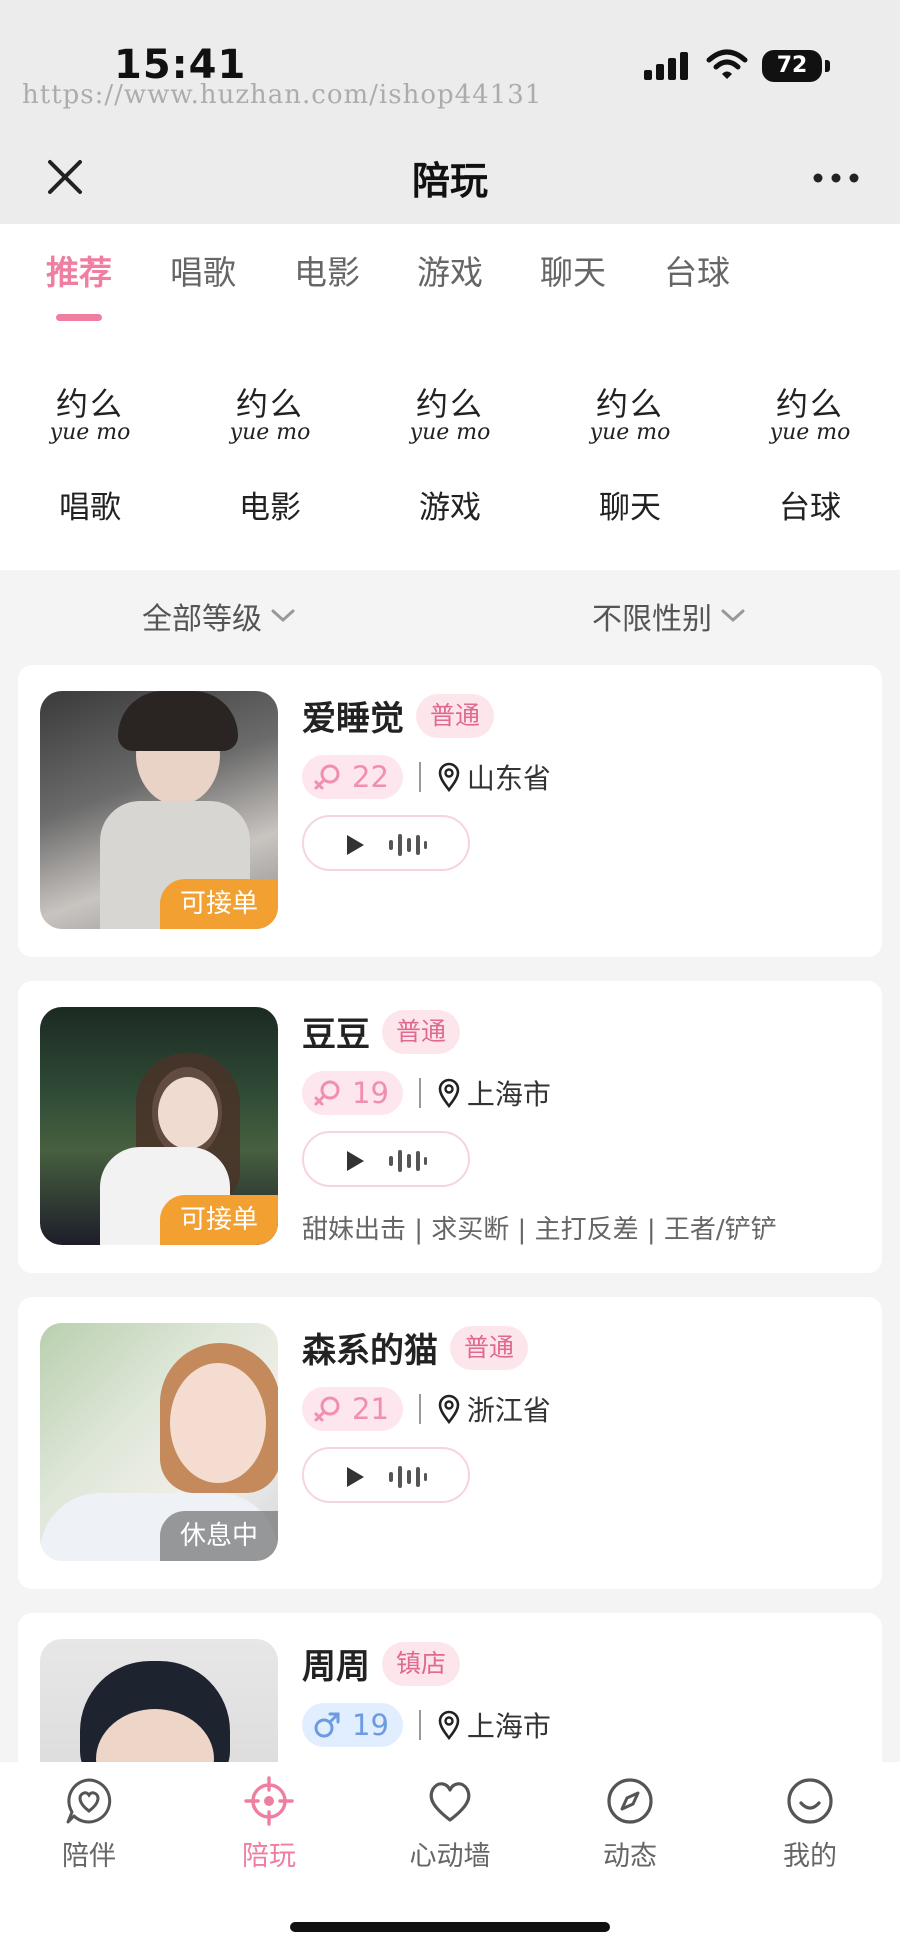  What do you see at coordinates (327, 270) in the screenshot?
I see `tab-movie: 电影` at bounding box center [327, 270].